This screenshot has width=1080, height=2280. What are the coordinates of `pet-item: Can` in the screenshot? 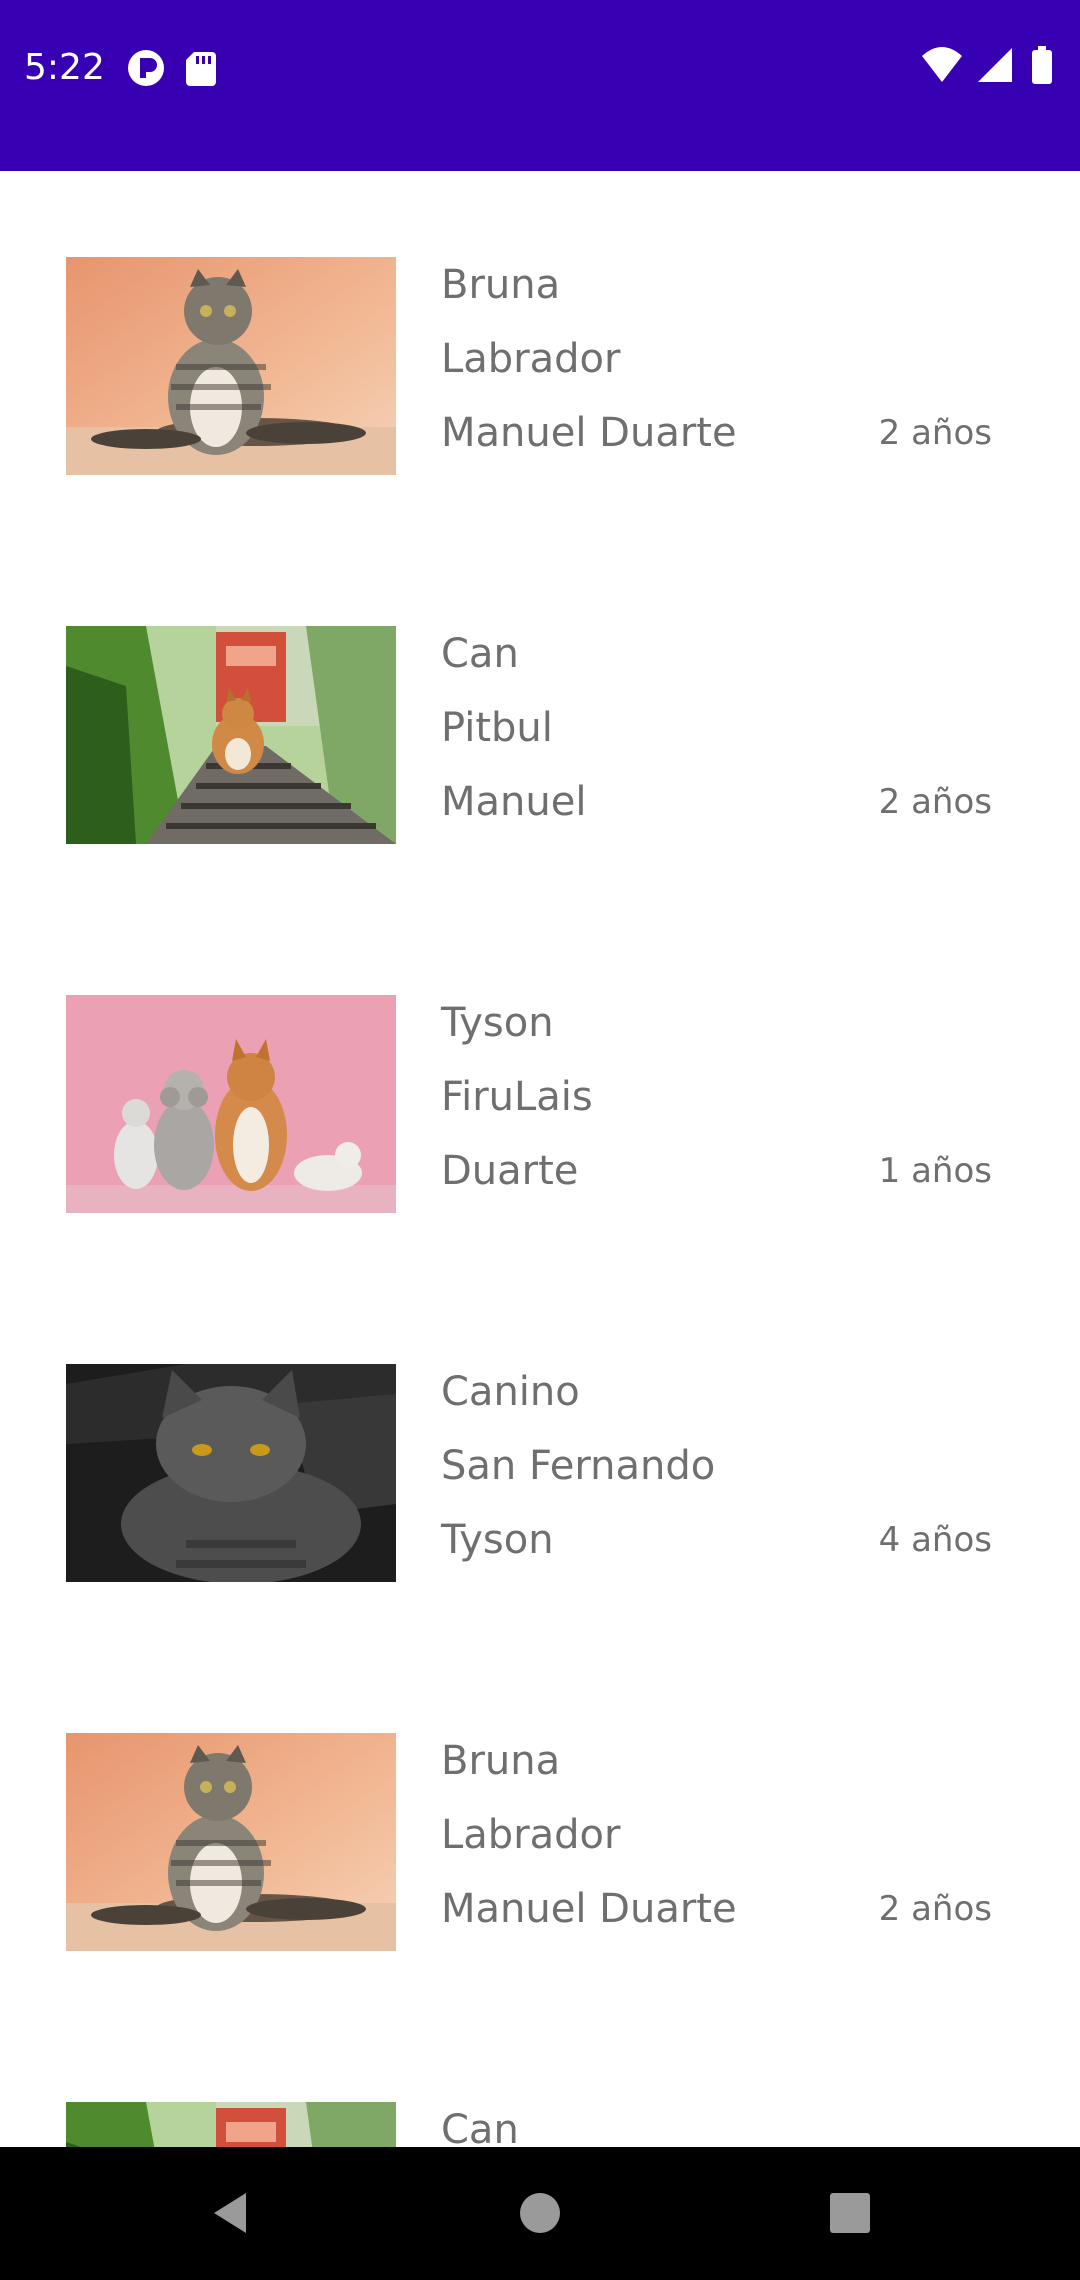 It's located at (540, 2081).